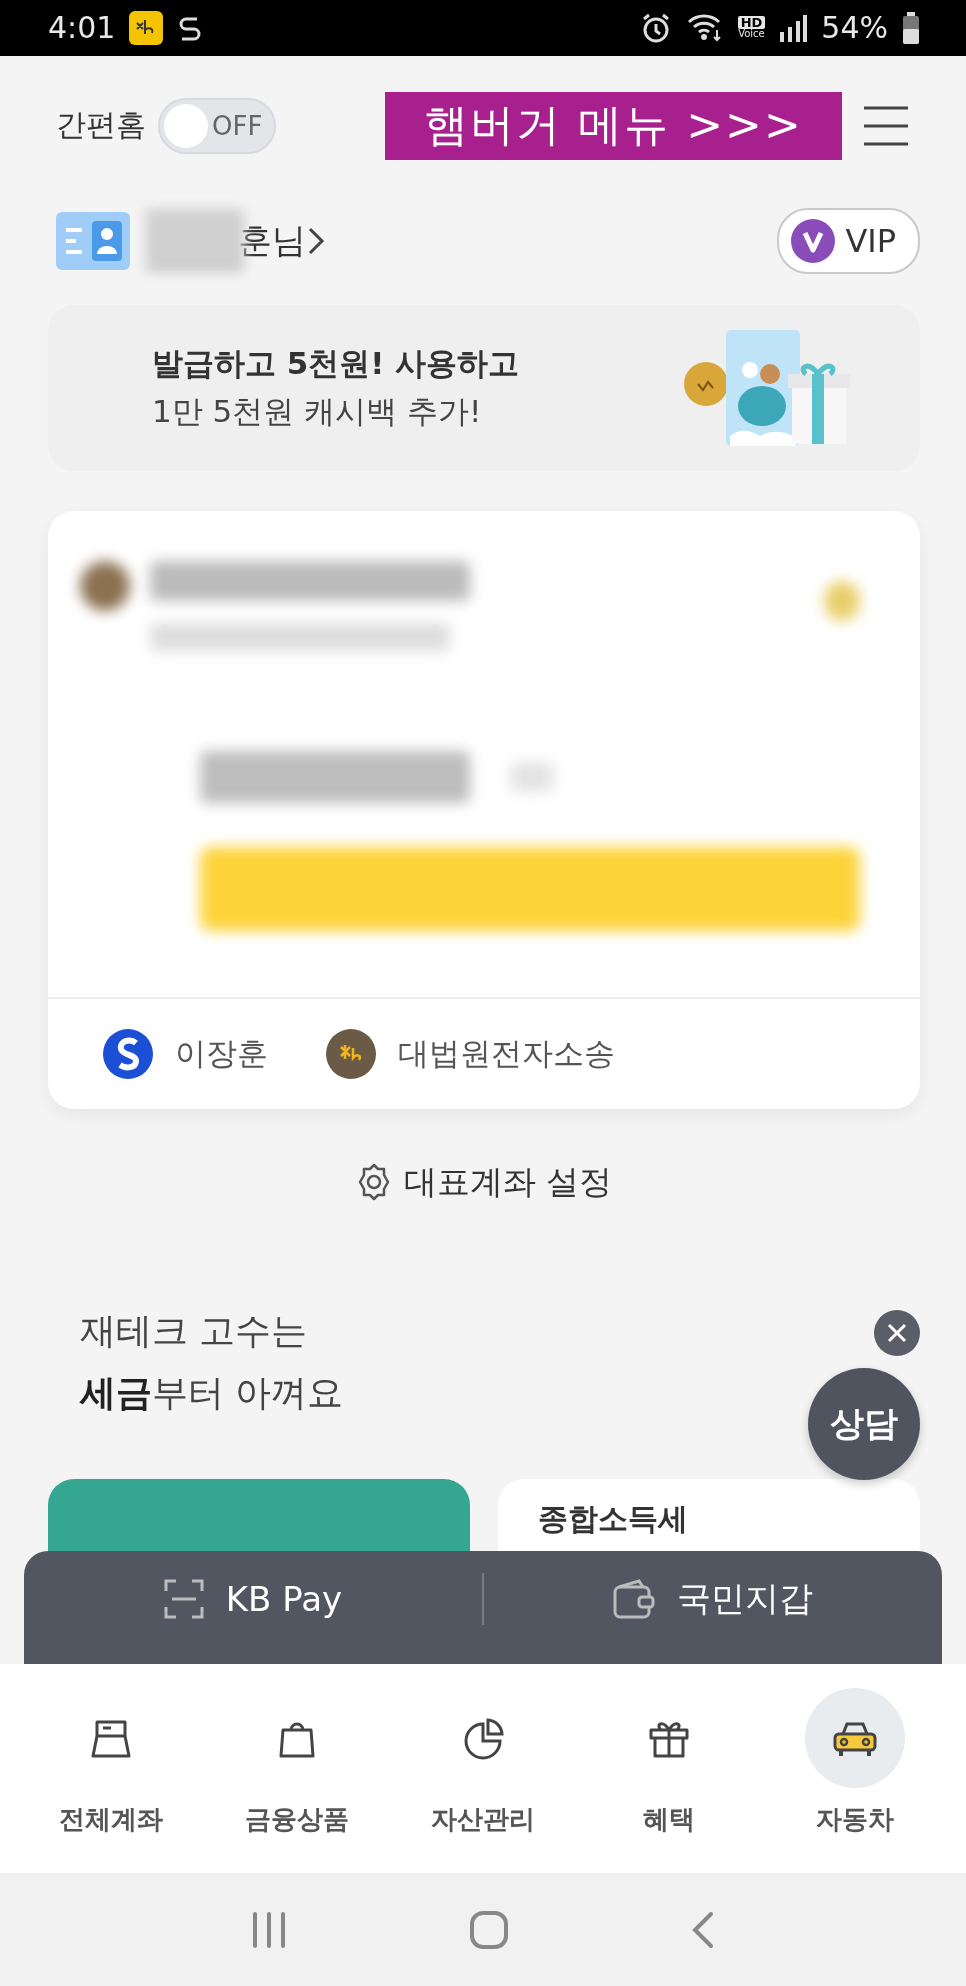 The image size is (966, 1986). Describe the element at coordinates (483, 1182) in the screenshot. I see `primary-account-settings-link: 대표계좌 설정` at that location.